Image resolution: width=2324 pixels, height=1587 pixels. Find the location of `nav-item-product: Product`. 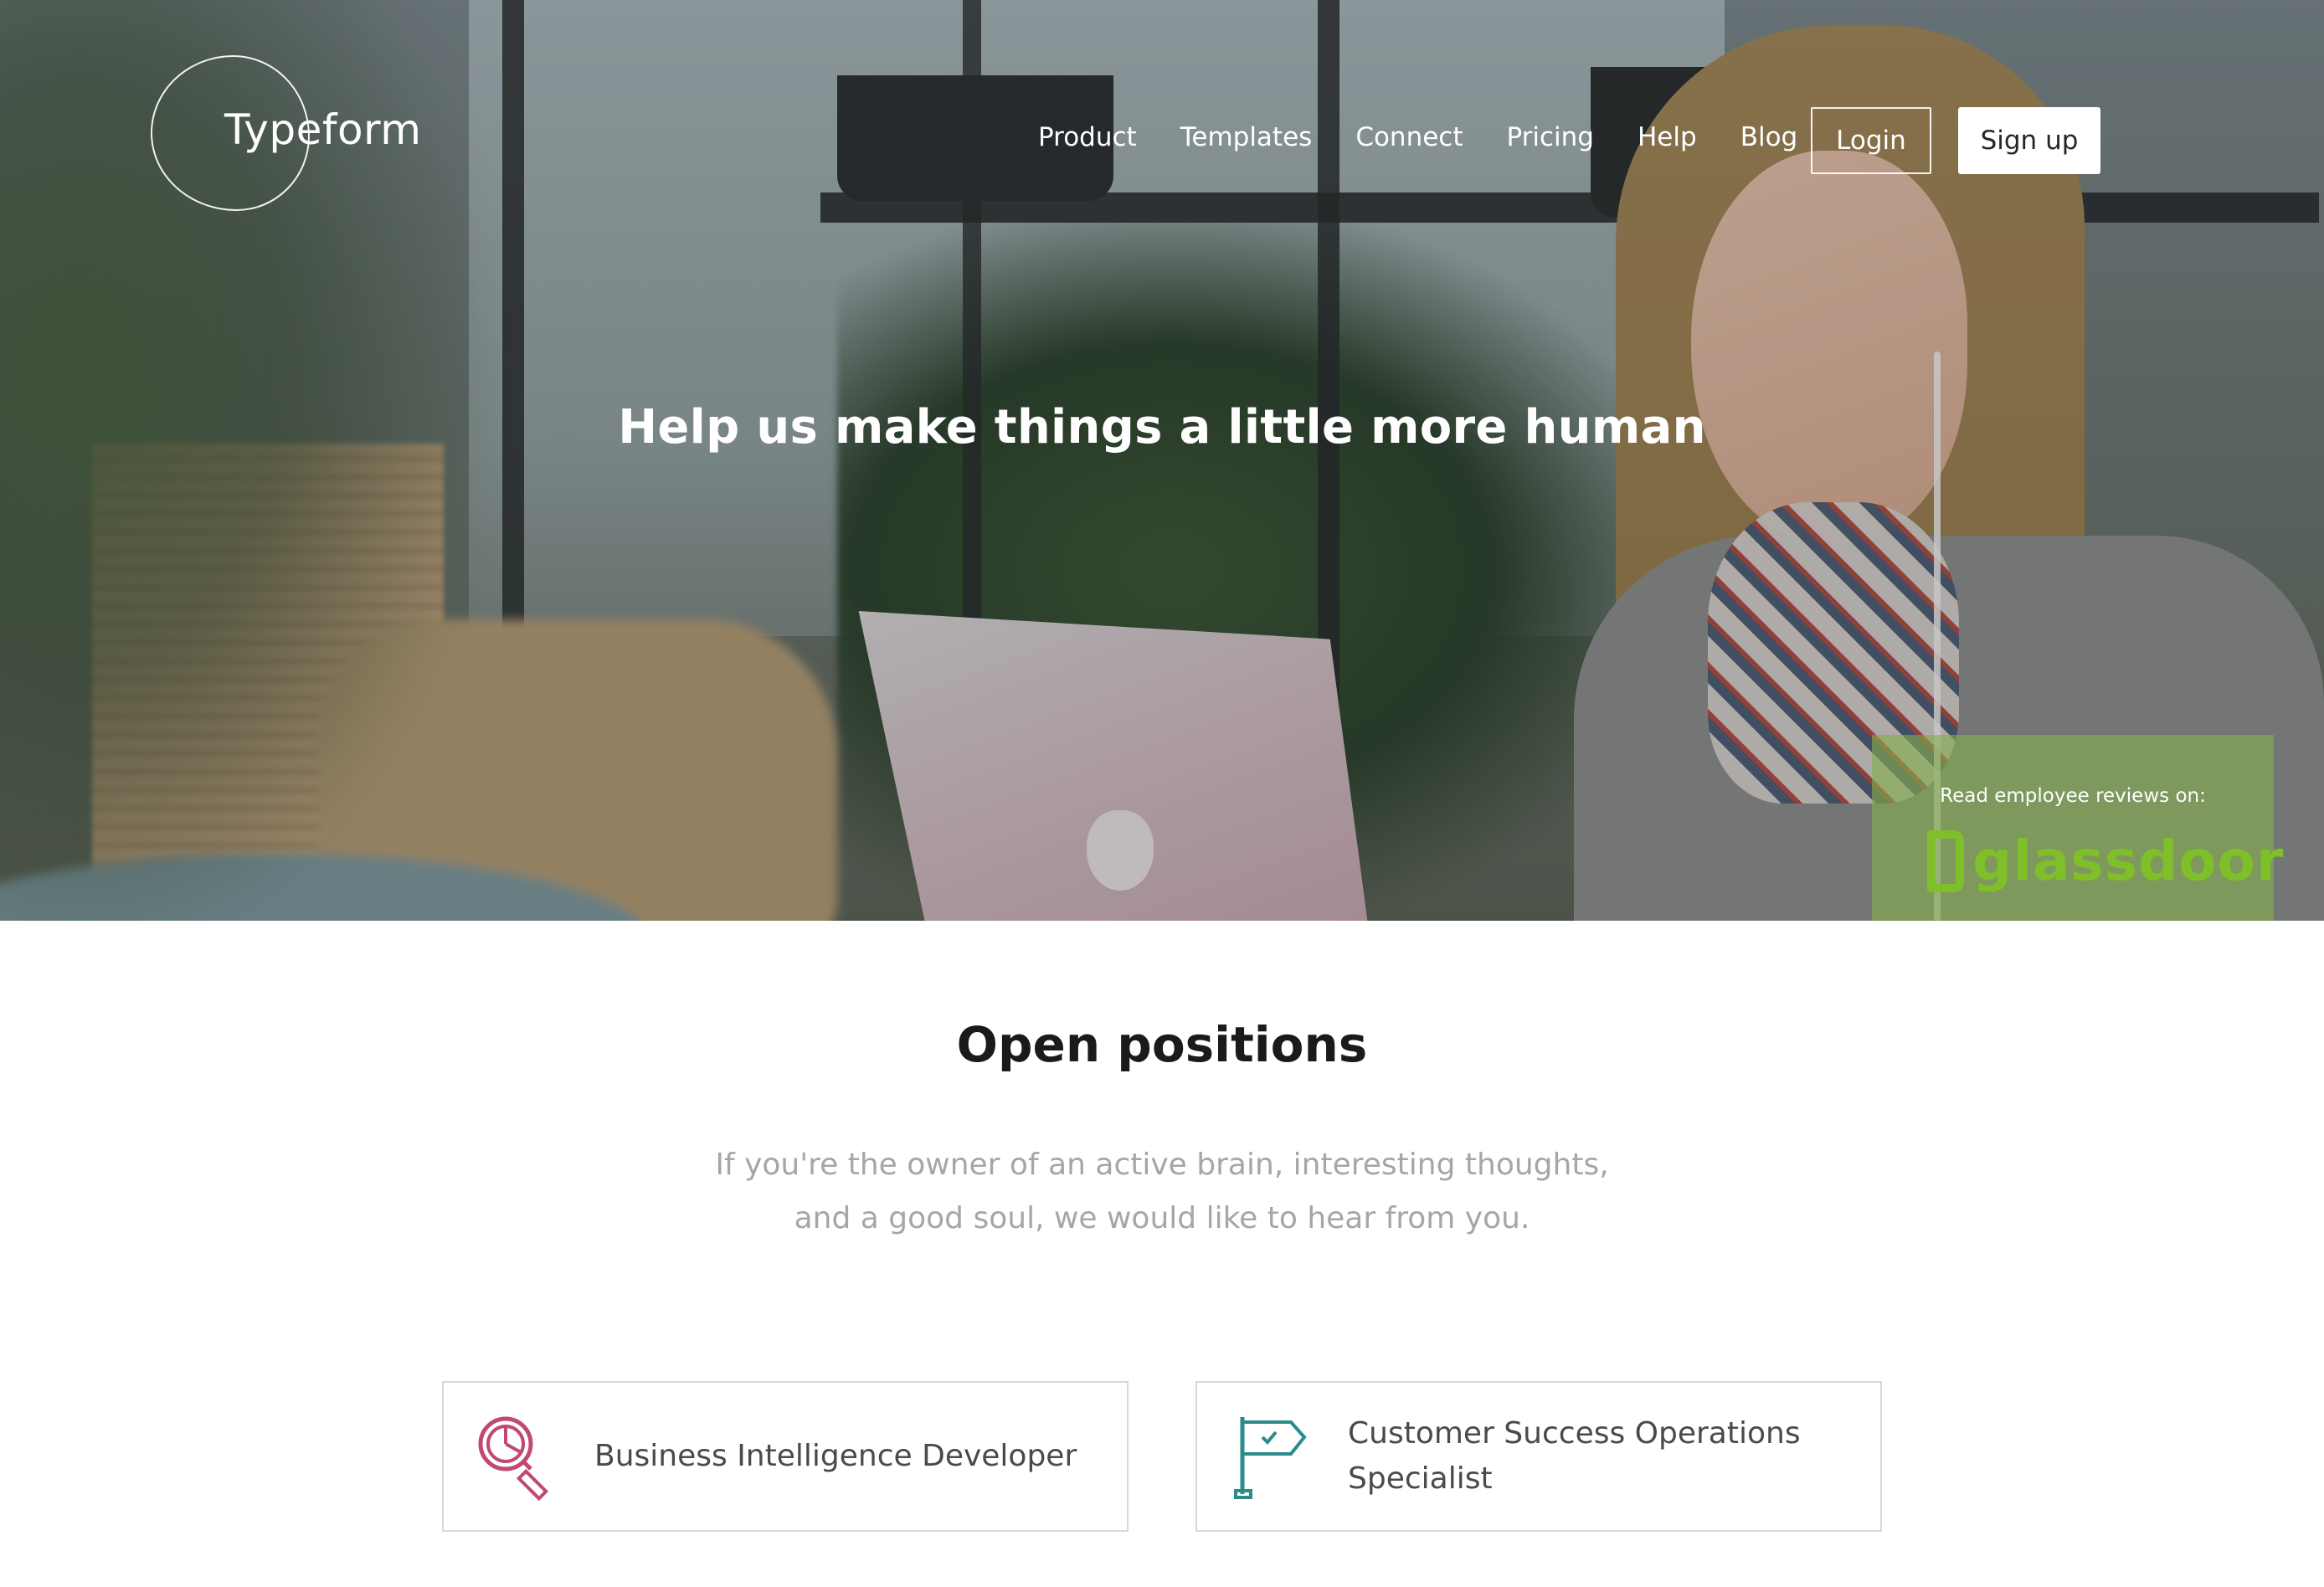

nav-item-product: Product is located at coordinates (1088, 137).